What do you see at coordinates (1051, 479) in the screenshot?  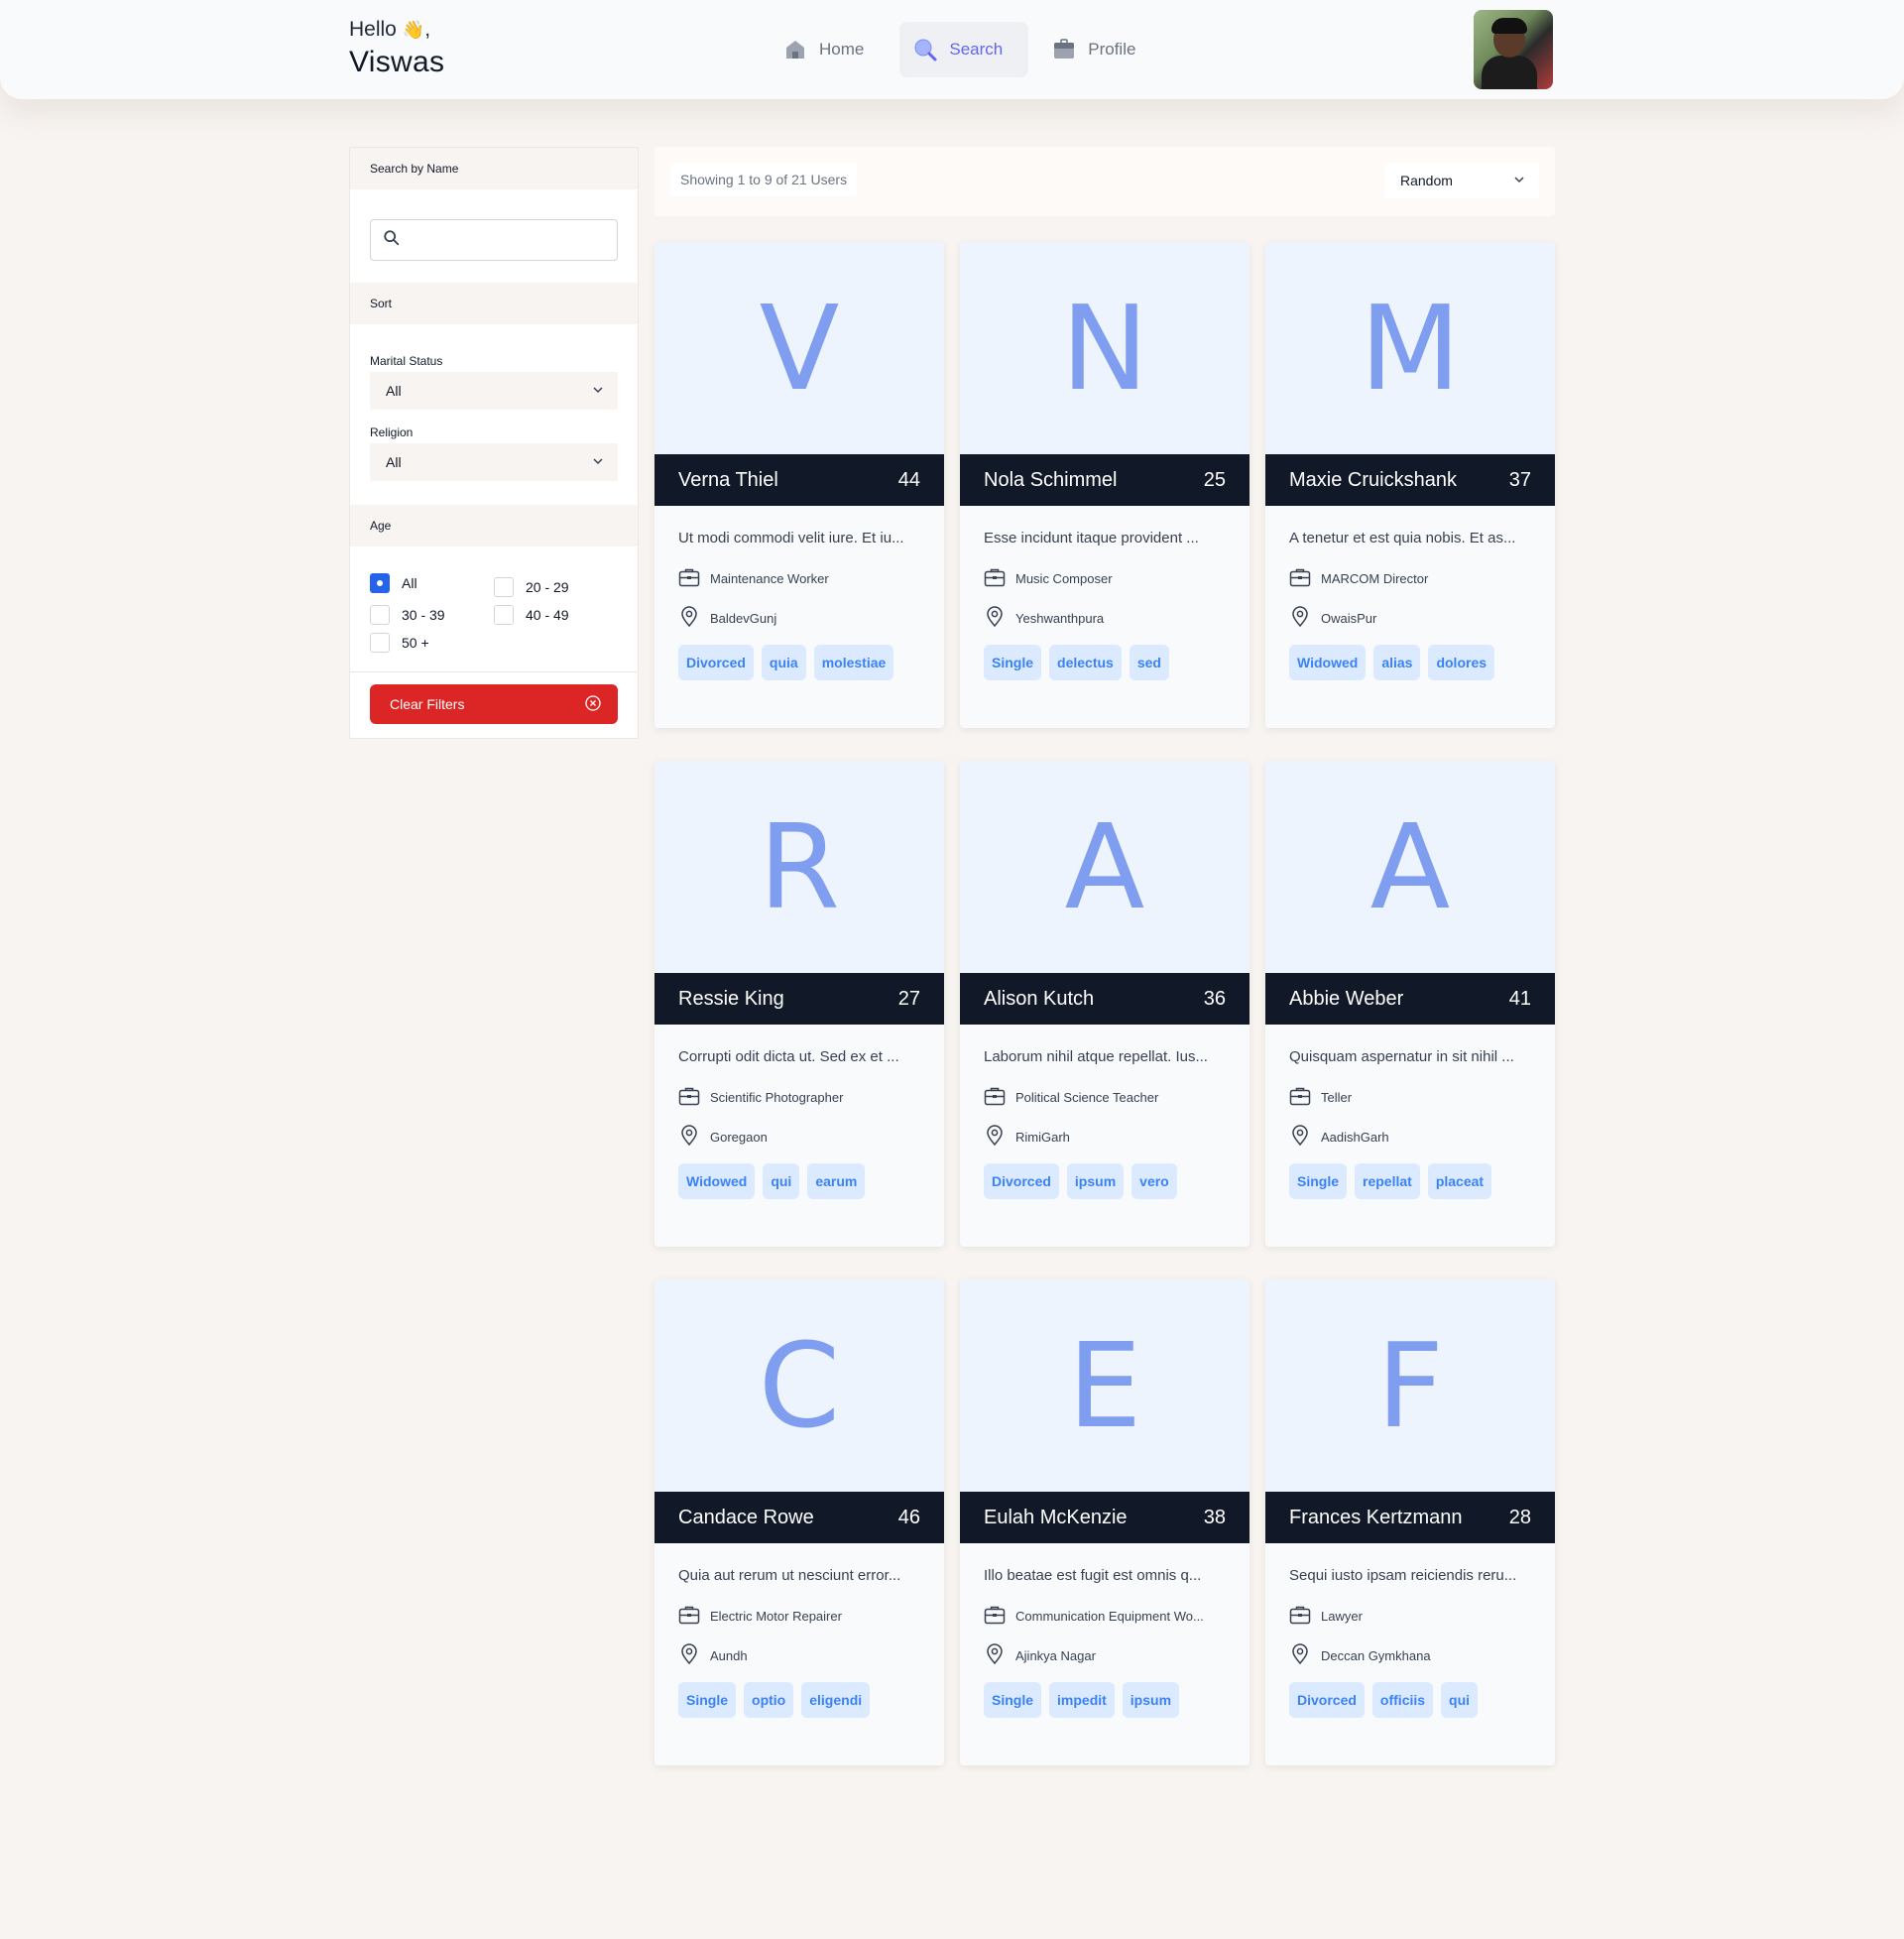 I see `user-name: Nola Schimmel` at bounding box center [1051, 479].